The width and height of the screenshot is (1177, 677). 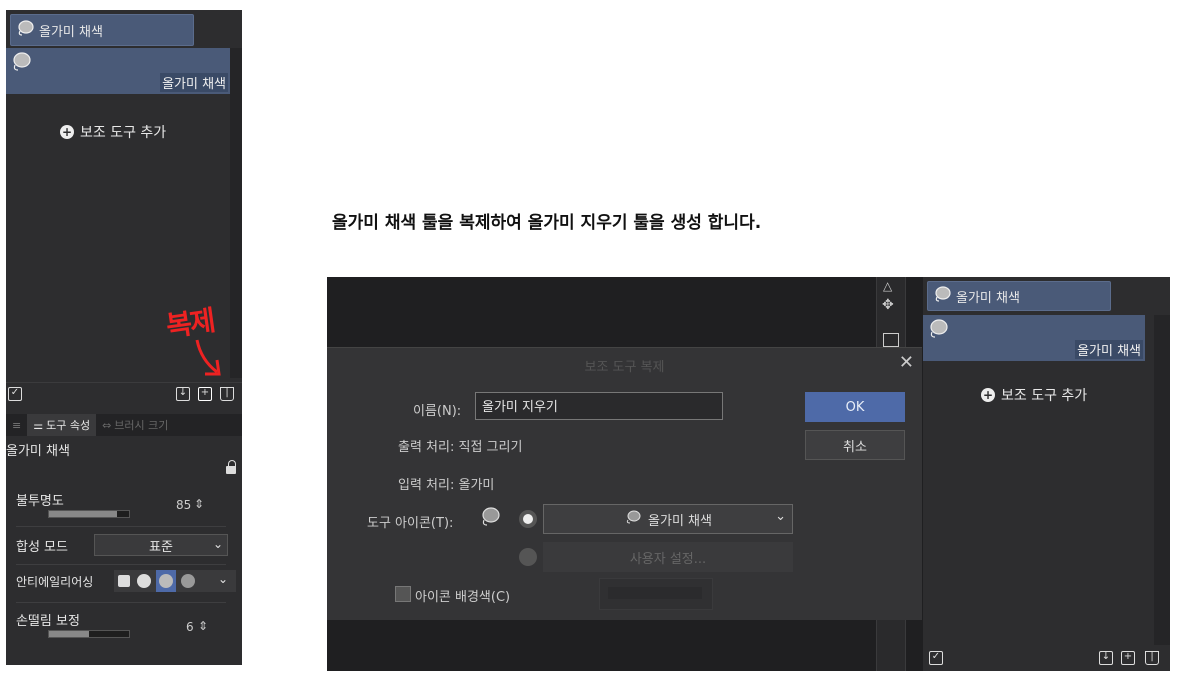 What do you see at coordinates (55, 582) in the screenshot?
I see `antialias-label: 안티에일리어싱` at bounding box center [55, 582].